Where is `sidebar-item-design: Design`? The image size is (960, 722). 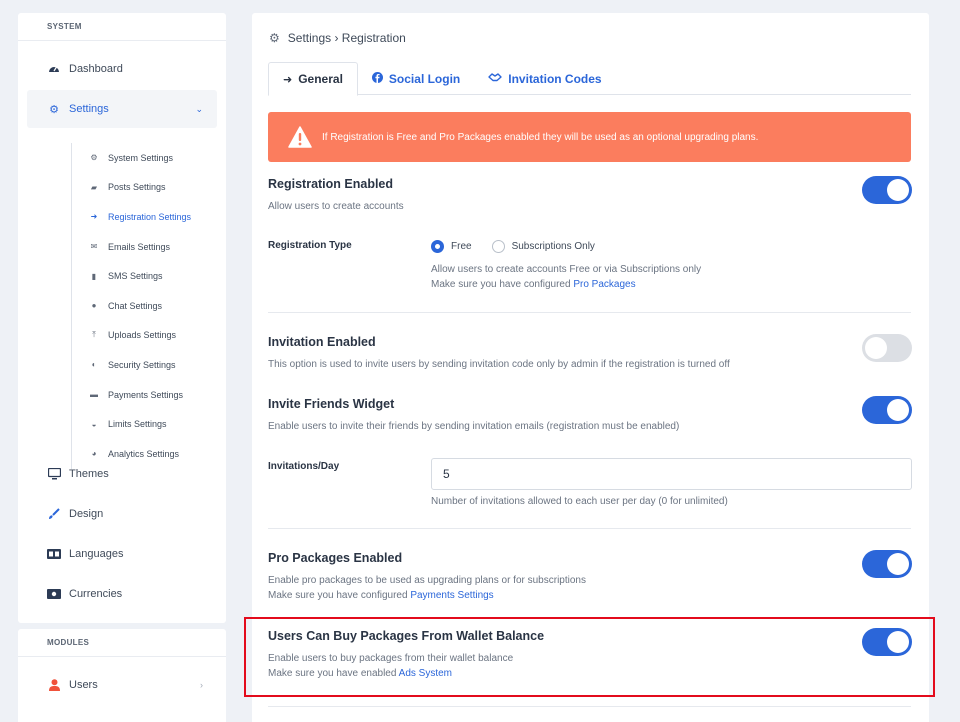
sidebar-item-design: Design is located at coordinates (122, 514).